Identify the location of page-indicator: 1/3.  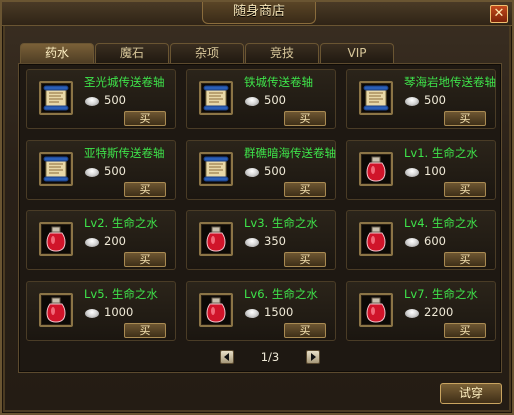
(270, 357).